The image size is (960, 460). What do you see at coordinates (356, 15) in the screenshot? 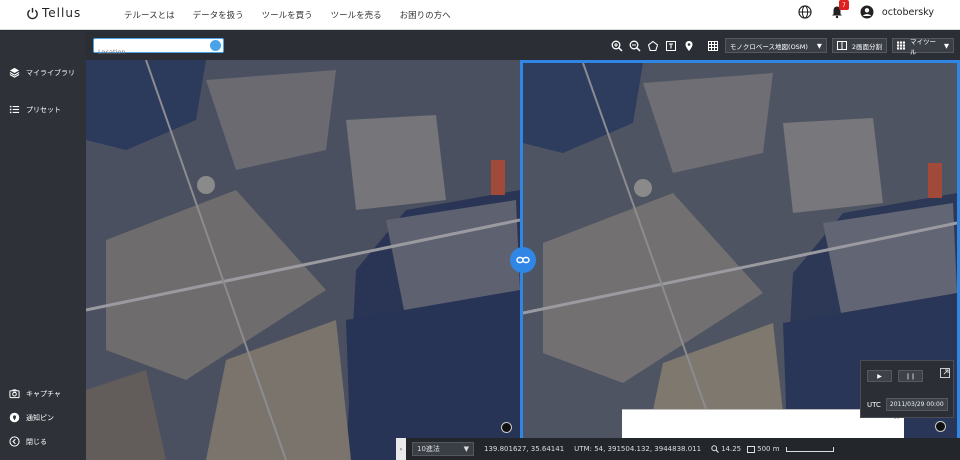
I see `nav-sell-tools: ツールを売る` at bounding box center [356, 15].